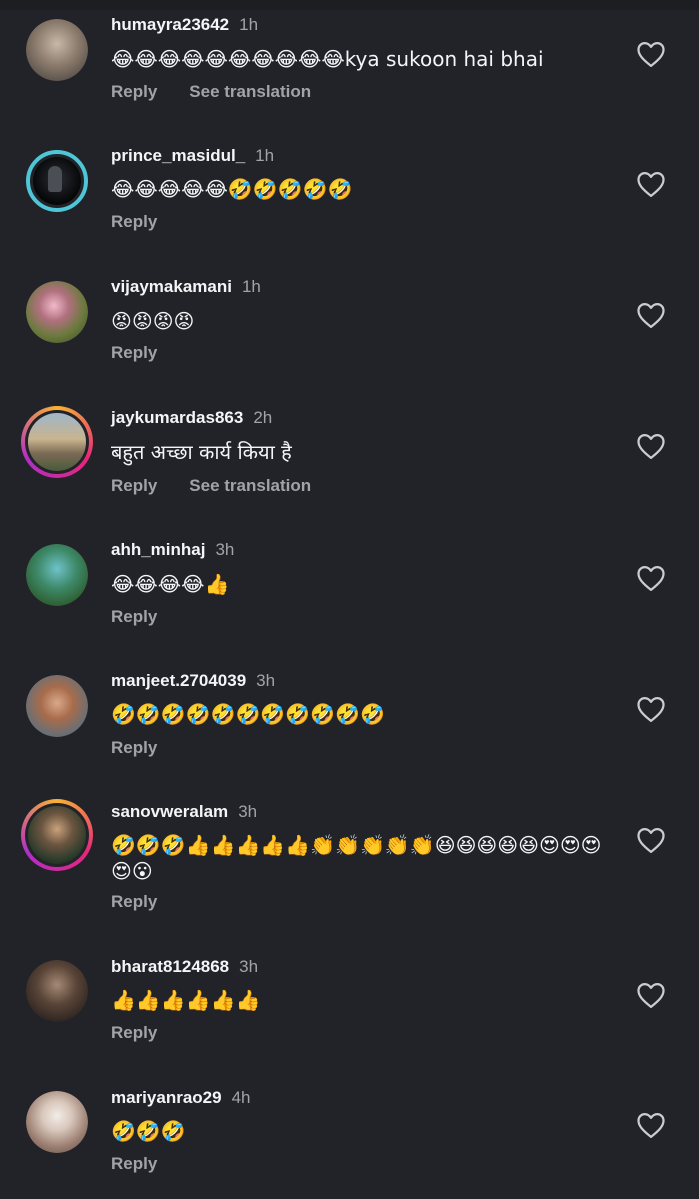 The width and height of the screenshot is (699, 1199). What do you see at coordinates (191, 418) in the screenshot?
I see `username: jaykumardas863 2h` at bounding box center [191, 418].